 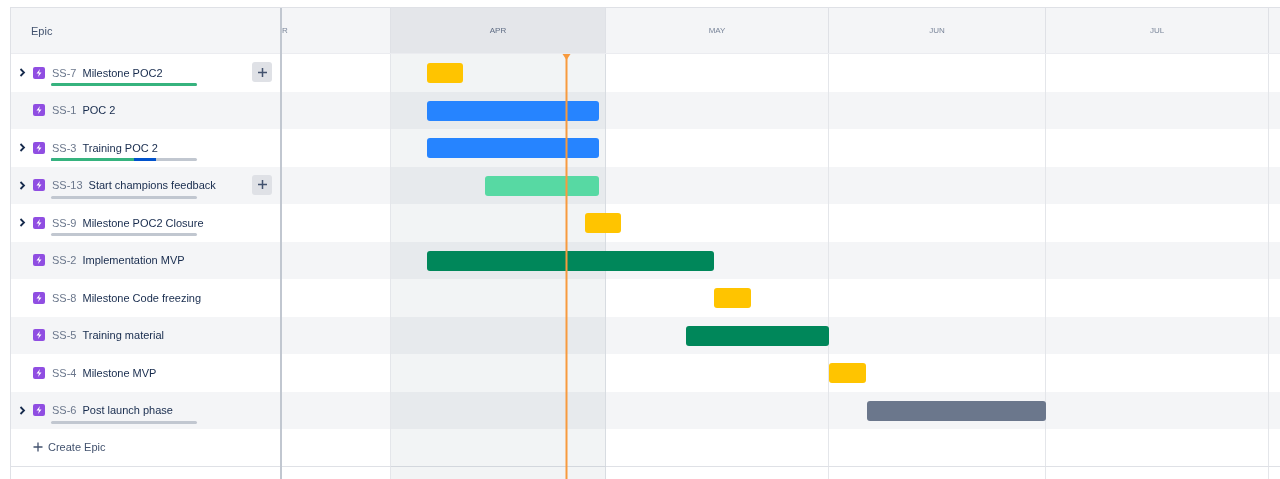 I want to click on epic-title: Milestone MVP, so click(x=119, y=372).